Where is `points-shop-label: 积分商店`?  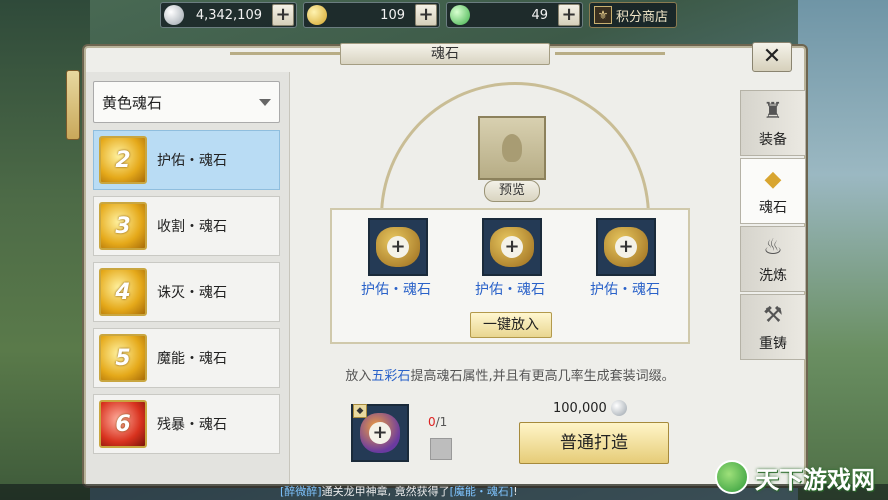
points-shop-label: 积分商店 is located at coordinates (642, 17).